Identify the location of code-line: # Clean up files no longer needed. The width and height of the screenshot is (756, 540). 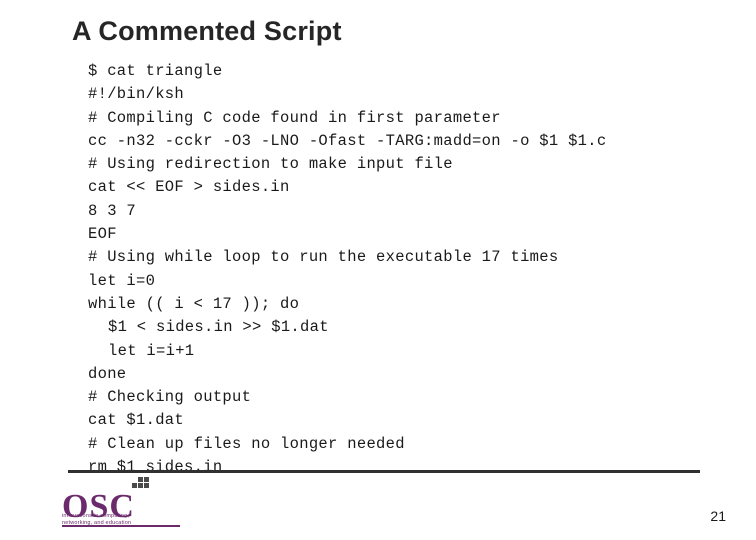
(246, 443).